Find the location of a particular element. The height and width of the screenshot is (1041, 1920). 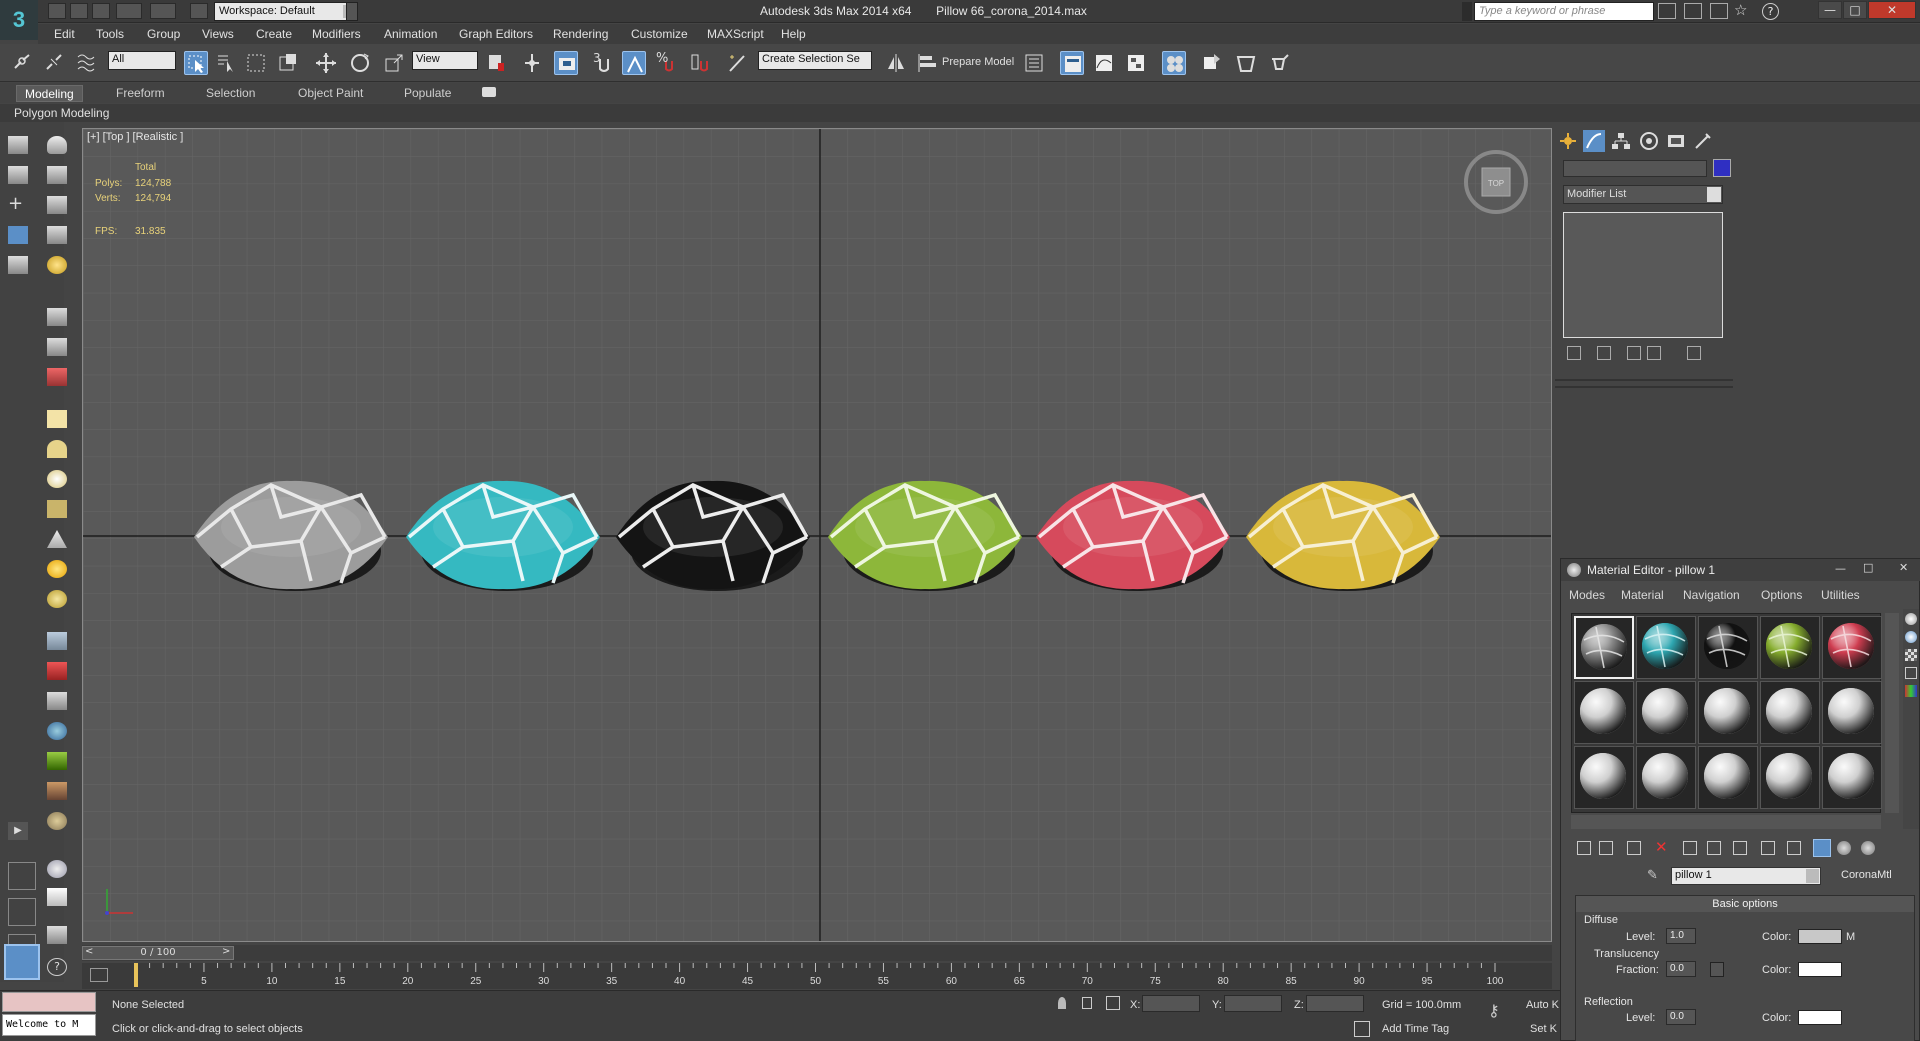

viewport-layout-active-icon is located at coordinates (22, 962).